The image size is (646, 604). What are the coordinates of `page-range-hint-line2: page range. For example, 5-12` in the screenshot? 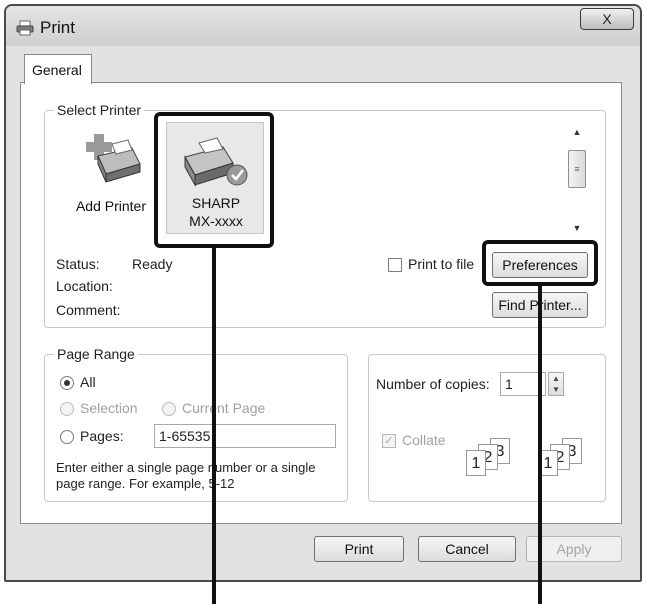 It's located at (145, 483).